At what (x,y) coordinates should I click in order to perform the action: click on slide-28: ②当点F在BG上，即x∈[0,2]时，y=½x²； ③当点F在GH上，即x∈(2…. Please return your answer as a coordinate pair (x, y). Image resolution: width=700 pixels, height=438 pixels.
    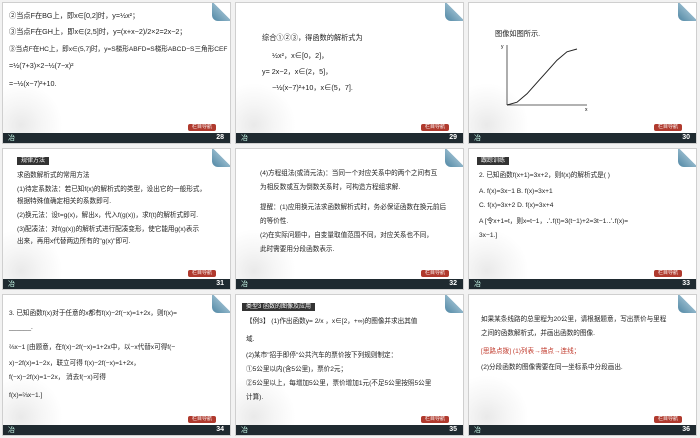
    Looking at the image, I should click on (116, 73).